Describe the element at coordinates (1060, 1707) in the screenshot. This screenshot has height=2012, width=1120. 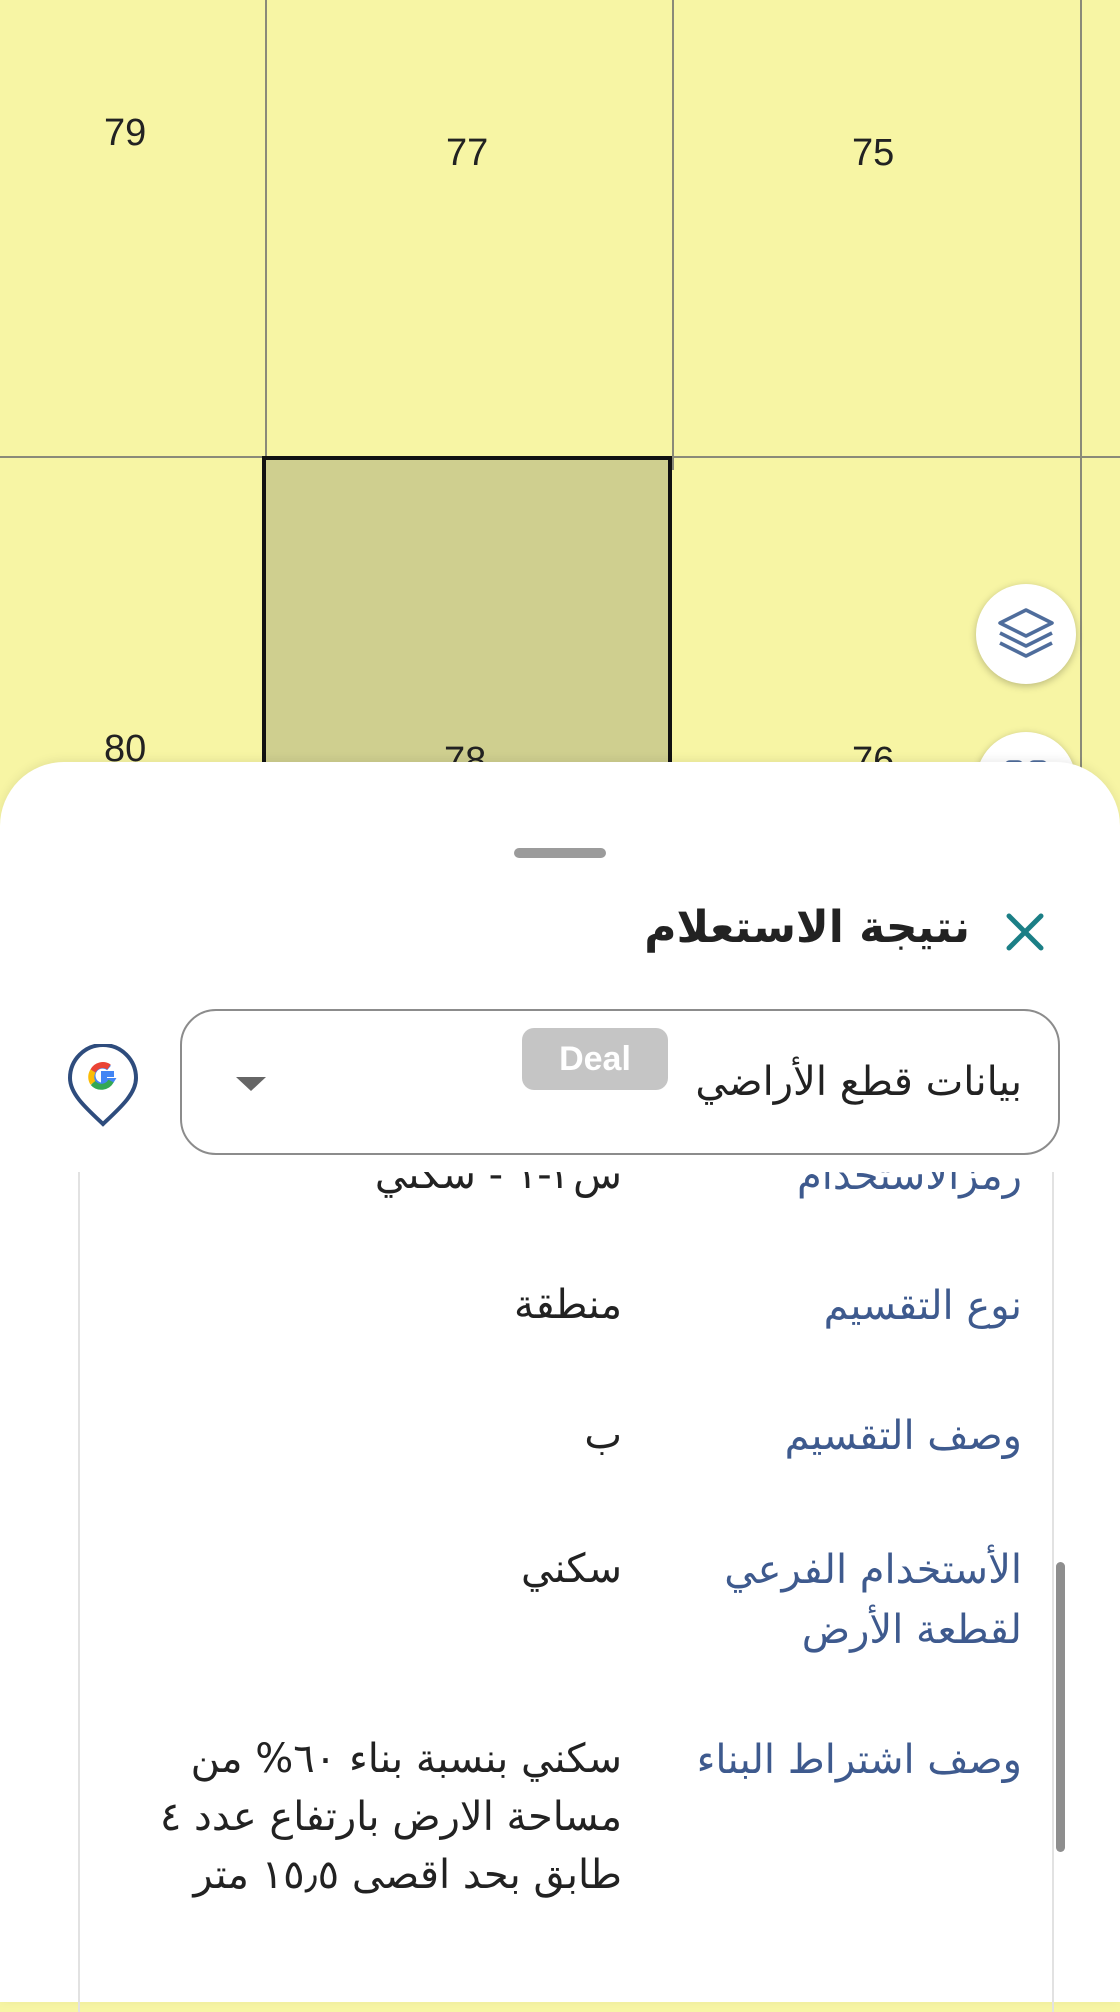
I see `scrollbar` at that location.